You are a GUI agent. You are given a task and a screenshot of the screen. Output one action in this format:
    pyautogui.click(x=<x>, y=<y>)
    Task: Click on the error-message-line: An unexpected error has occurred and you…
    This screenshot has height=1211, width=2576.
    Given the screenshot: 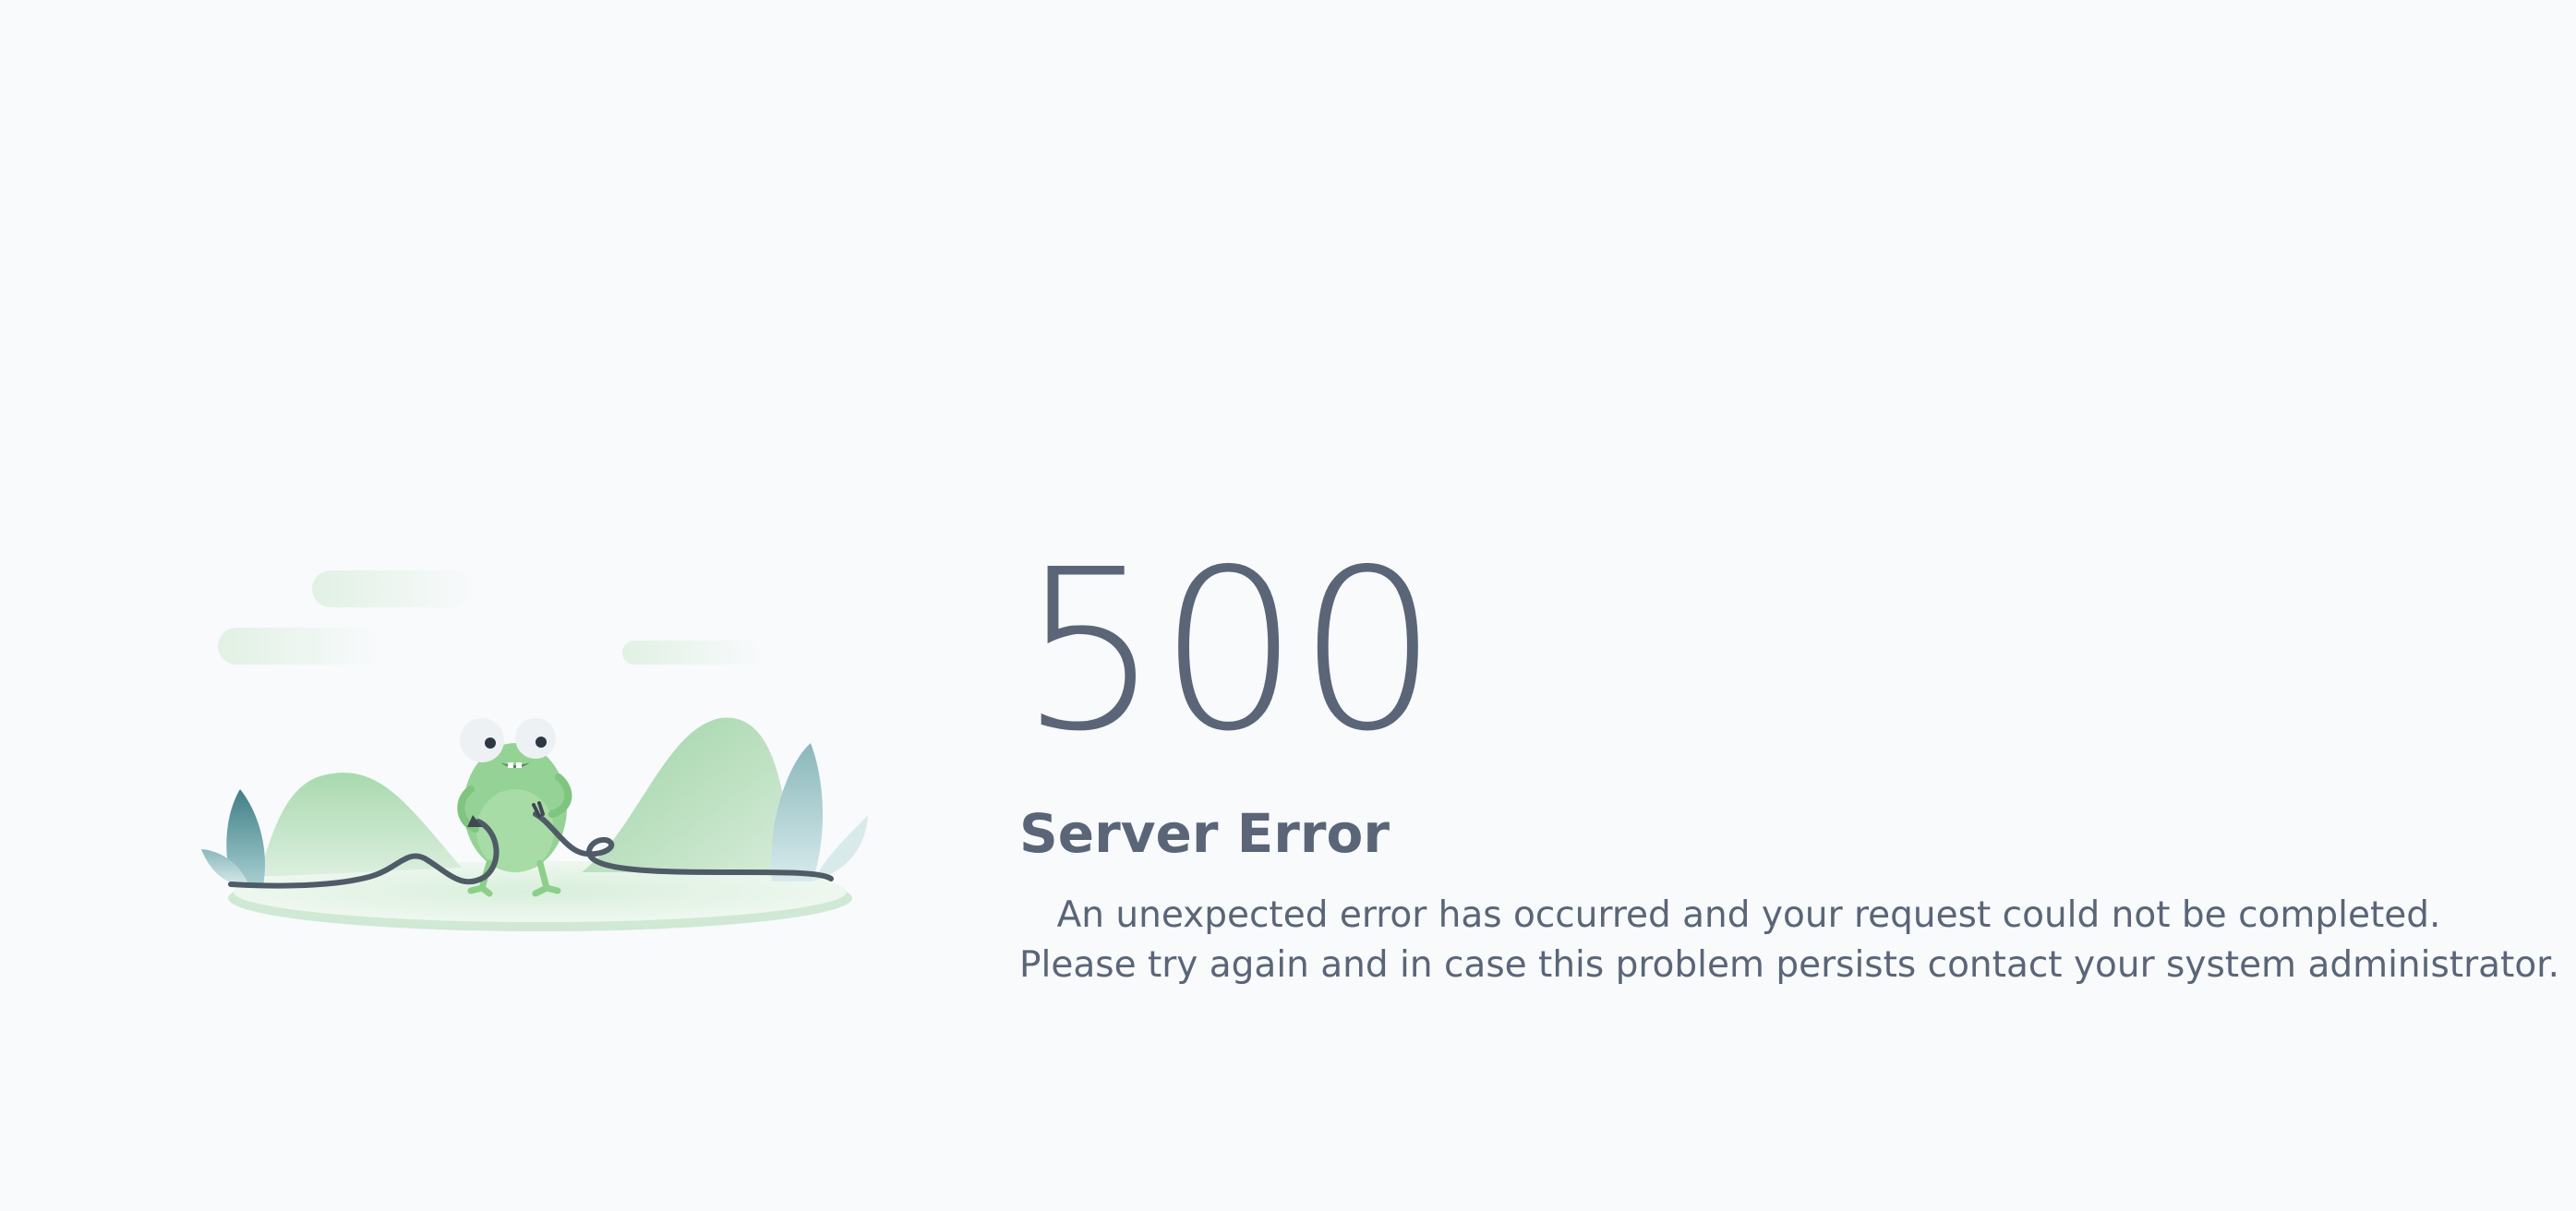 What is the action you would take?
    pyautogui.click(x=1748, y=915)
    